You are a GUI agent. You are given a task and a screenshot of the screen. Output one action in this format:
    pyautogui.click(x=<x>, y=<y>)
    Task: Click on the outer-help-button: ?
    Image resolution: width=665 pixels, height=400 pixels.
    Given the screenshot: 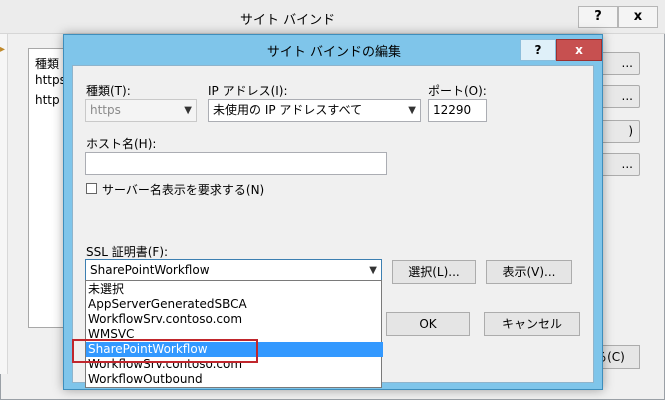 What is the action you would take?
    pyautogui.click(x=598, y=17)
    